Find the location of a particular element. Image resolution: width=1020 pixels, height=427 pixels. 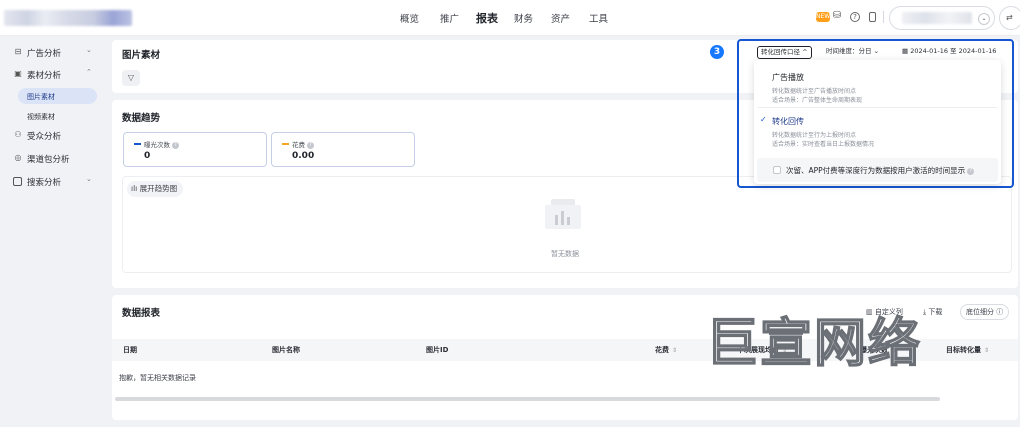

download-button: ⤓ 下载 is located at coordinates (932, 312).